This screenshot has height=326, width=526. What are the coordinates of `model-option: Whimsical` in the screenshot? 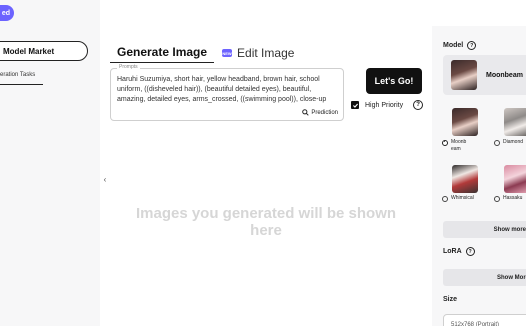 It's located at (458, 198).